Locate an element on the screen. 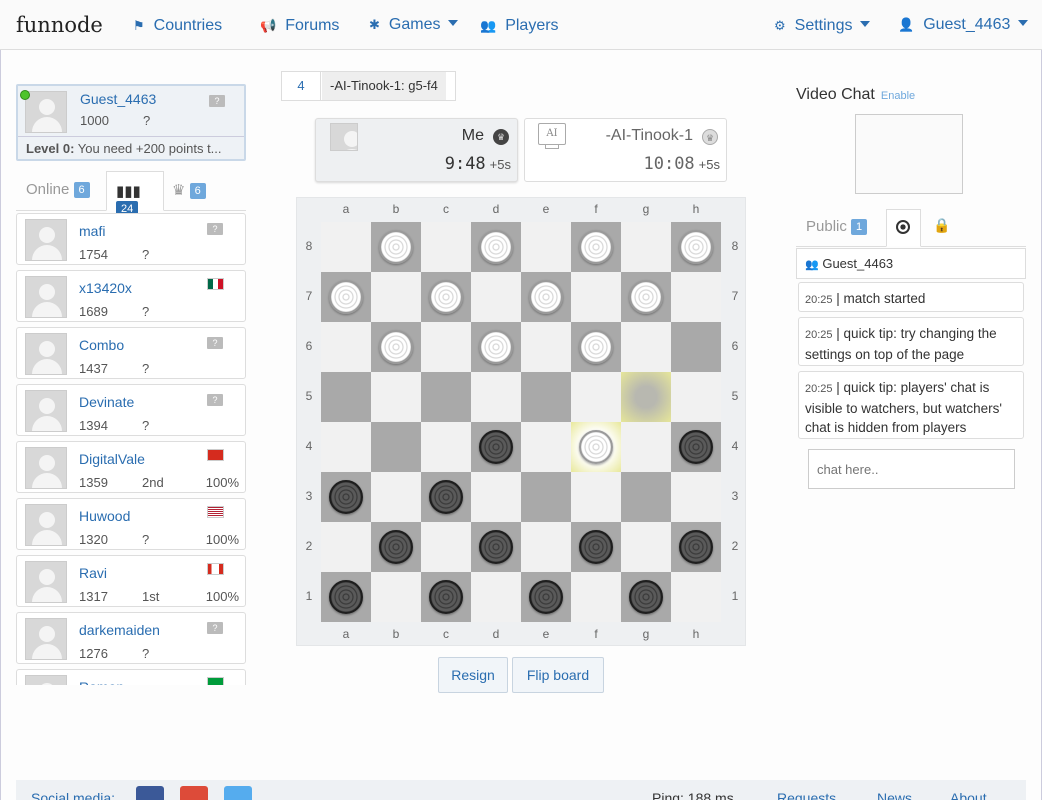 This screenshot has width=1042, height=800. board-square-f8 is located at coordinates (596, 247).